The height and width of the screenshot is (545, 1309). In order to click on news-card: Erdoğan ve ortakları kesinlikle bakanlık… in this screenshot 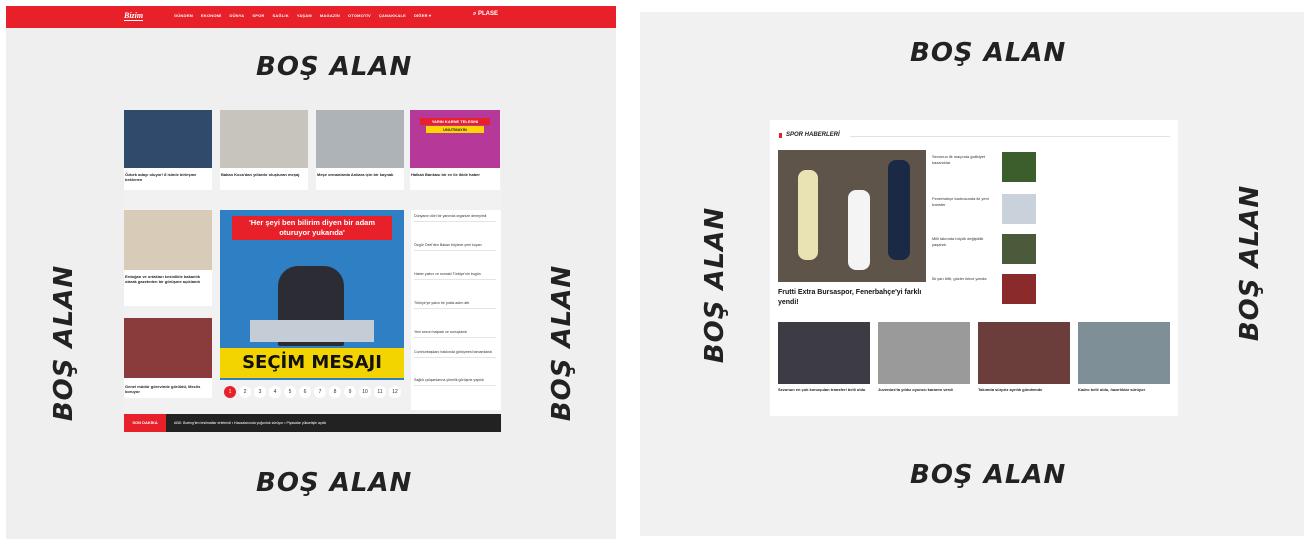, I will do `click(168, 258)`.